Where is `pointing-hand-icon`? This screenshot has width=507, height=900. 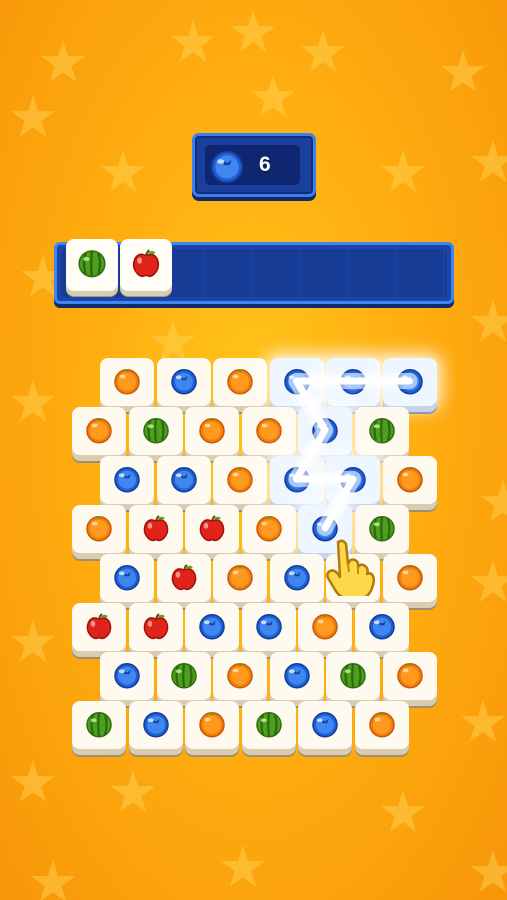 pointing-hand-icon is located at coordinates (351, 567).